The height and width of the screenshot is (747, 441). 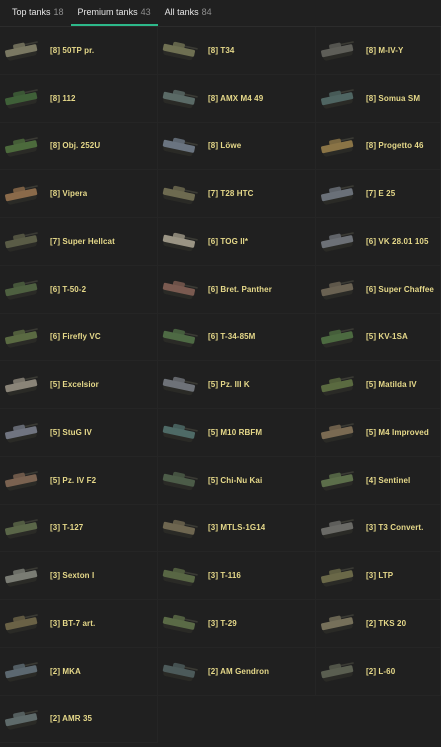 I want to click on tank-card: [6] Bret. Panther, so click(x=237, y=289).